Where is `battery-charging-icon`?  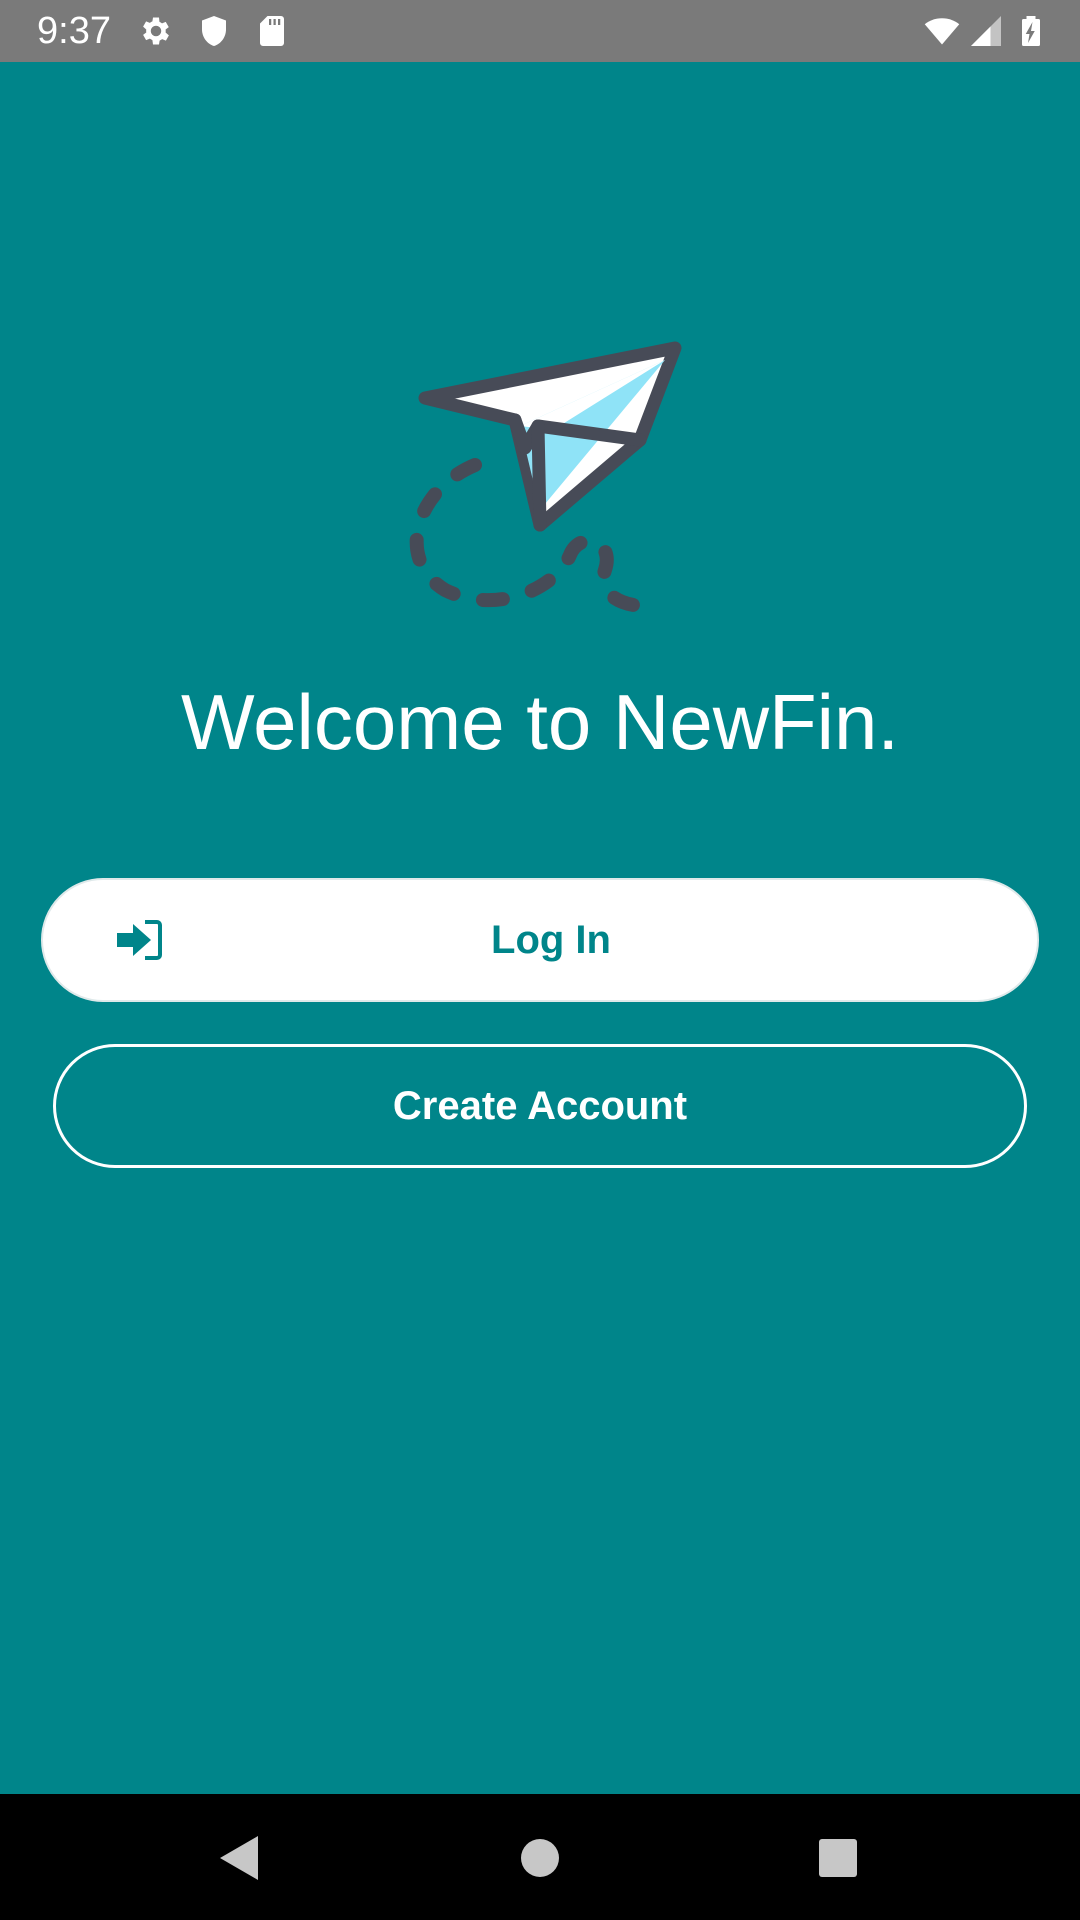 battery-charging-icon is located at coordinates (1031, 31).